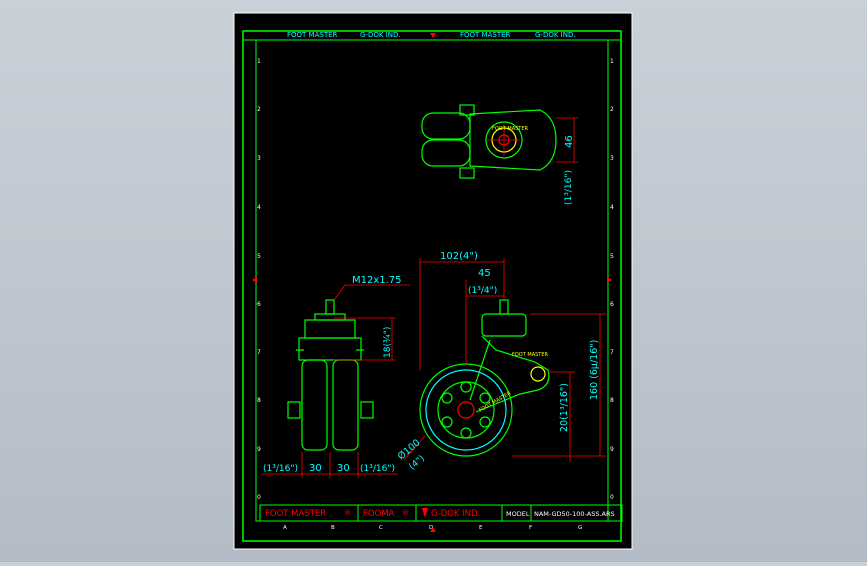 The width and height of the screenshot is (867, 566). Describe the element at coordinates (259, 497) in the screenshot. I see `row-0-left: 0` at that location.